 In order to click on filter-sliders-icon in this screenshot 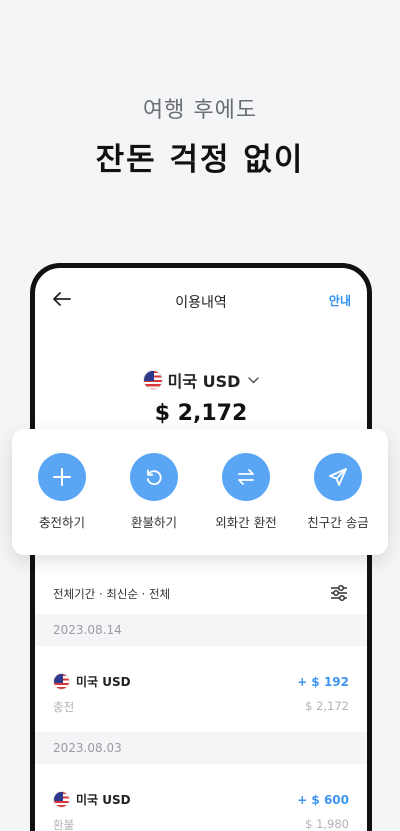, I will do `click(339, 595)`.